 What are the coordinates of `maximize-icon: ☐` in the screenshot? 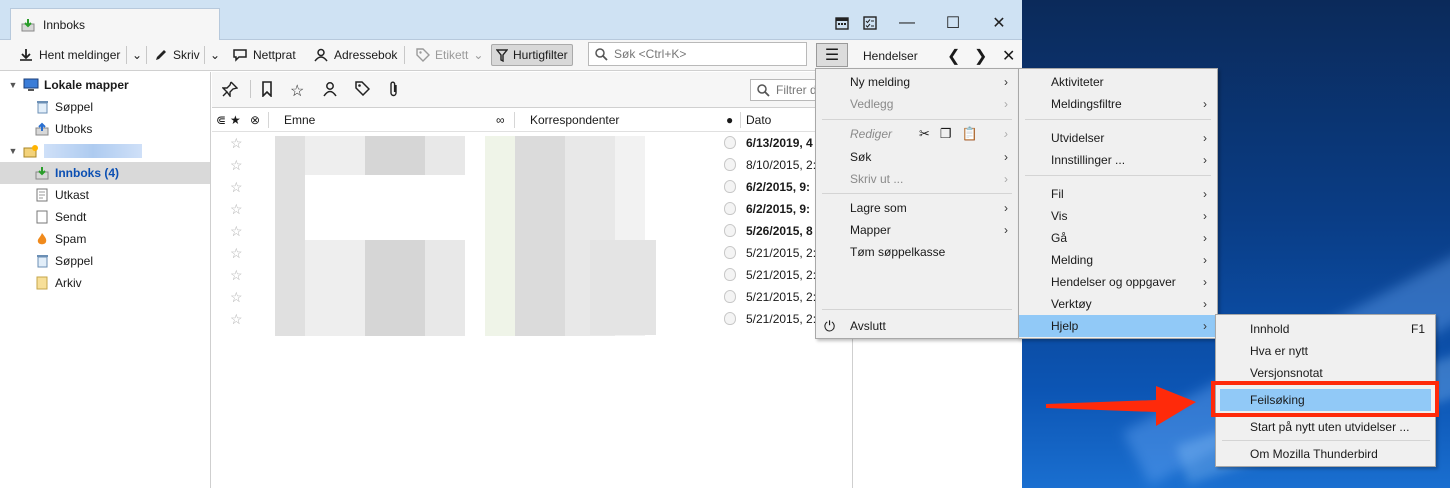 It's located at (953, 23).